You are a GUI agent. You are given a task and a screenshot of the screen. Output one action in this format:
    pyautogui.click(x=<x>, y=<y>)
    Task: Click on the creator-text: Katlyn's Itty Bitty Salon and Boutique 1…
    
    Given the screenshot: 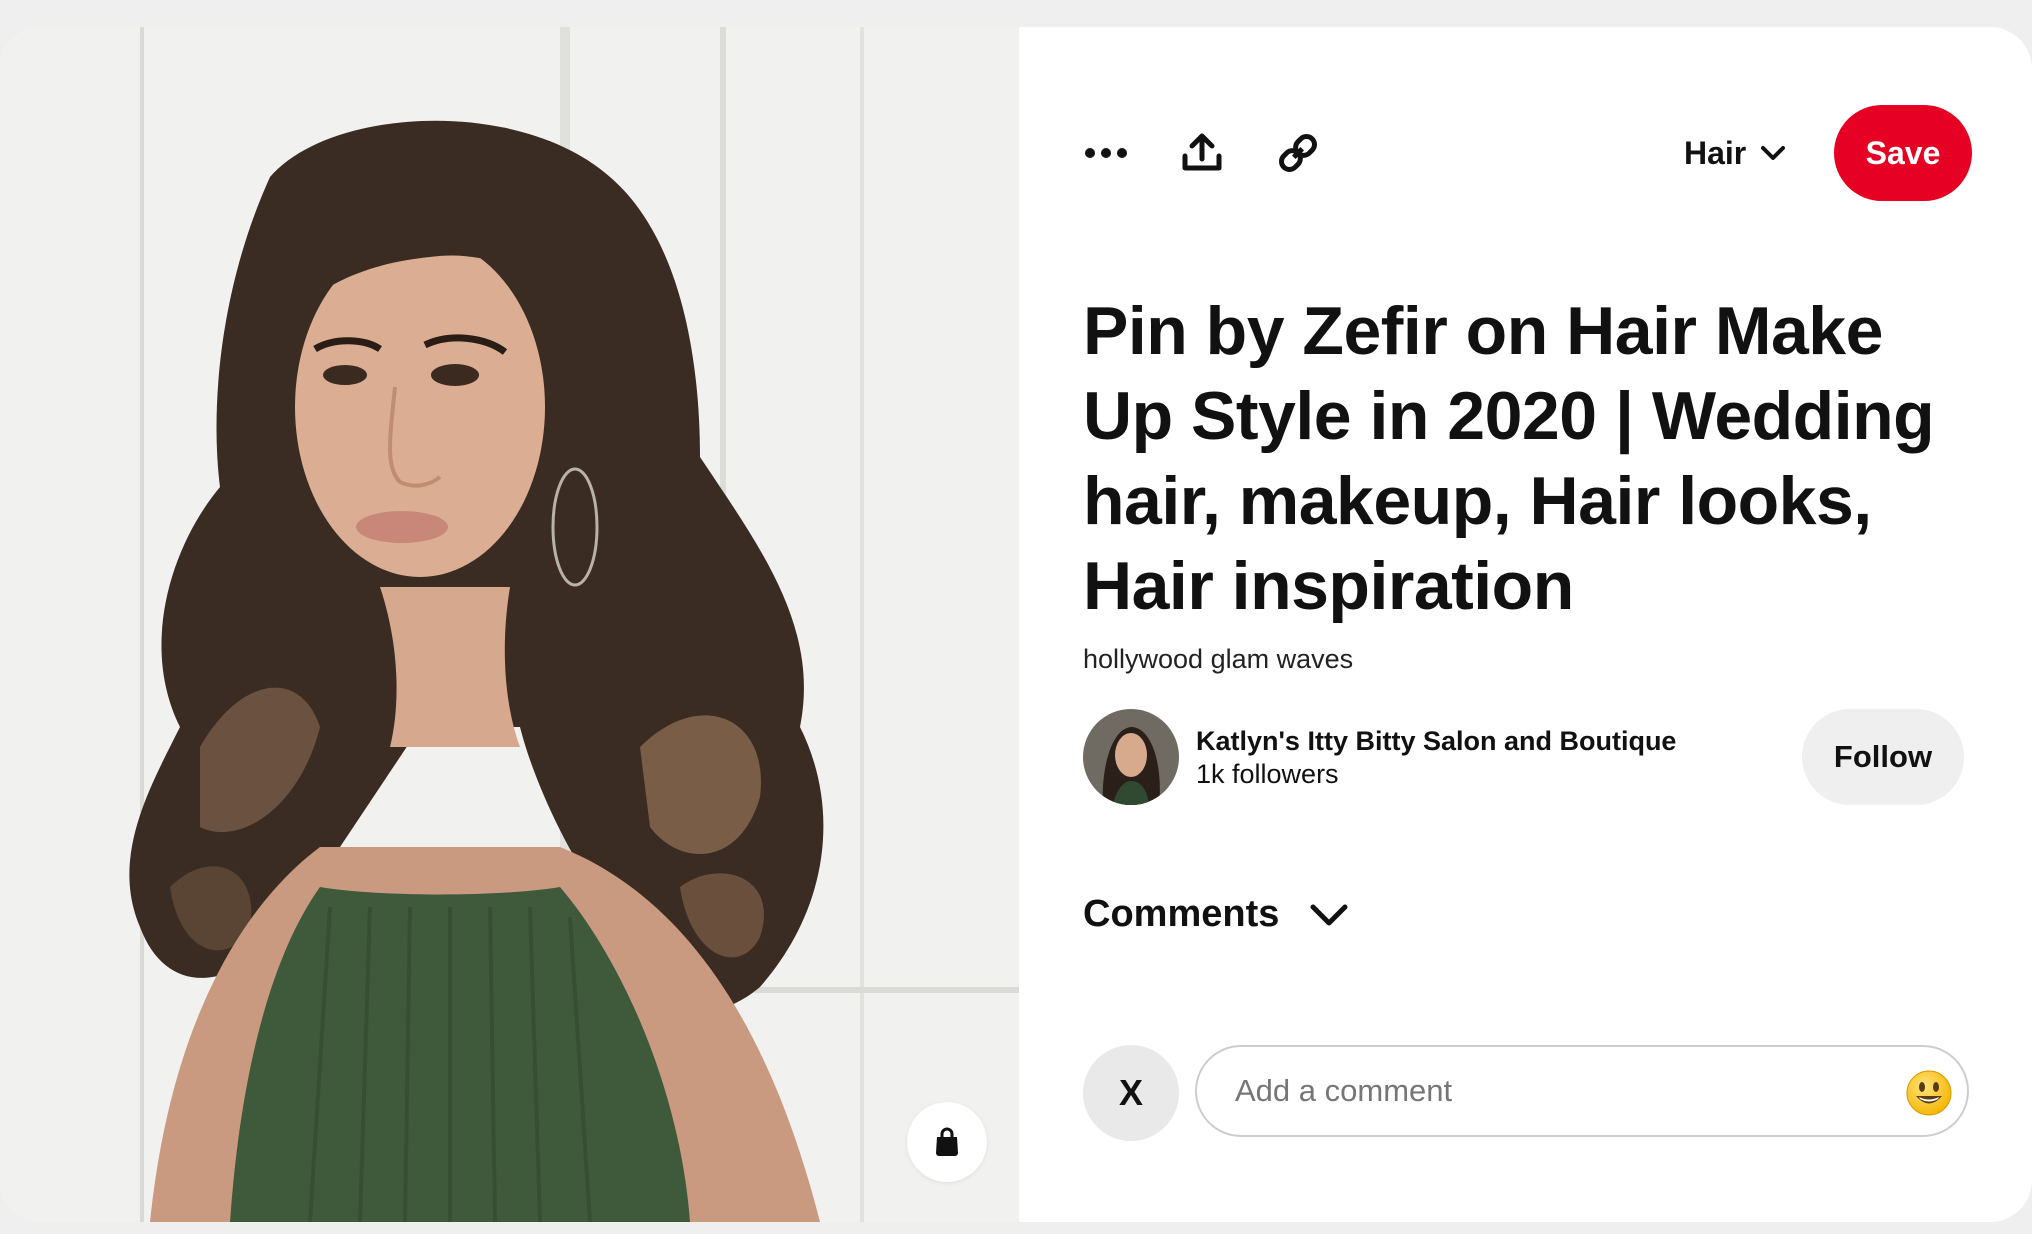 What is the action you would take?
    pyautogui.click(x=1436, y=757)
    